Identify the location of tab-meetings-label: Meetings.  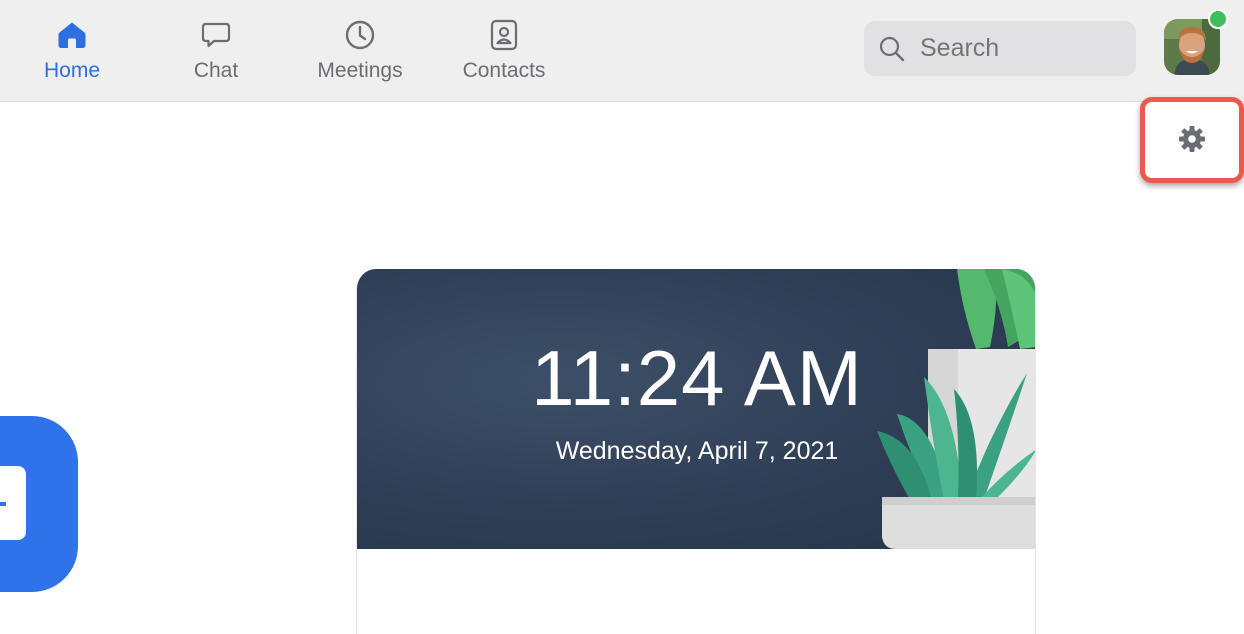
(360, 70).